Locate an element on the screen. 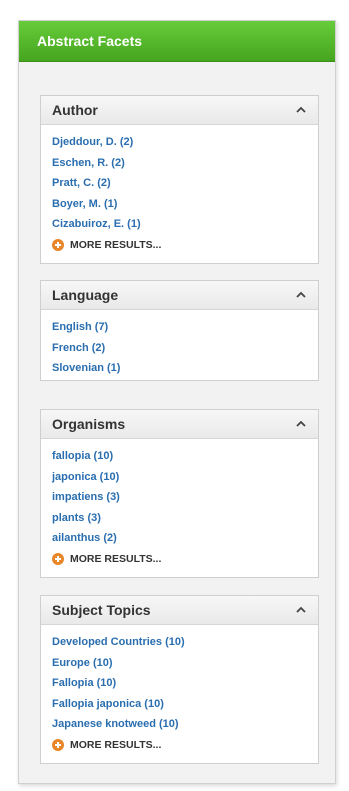  facet-title: Author is located at coordinates (75, 110).